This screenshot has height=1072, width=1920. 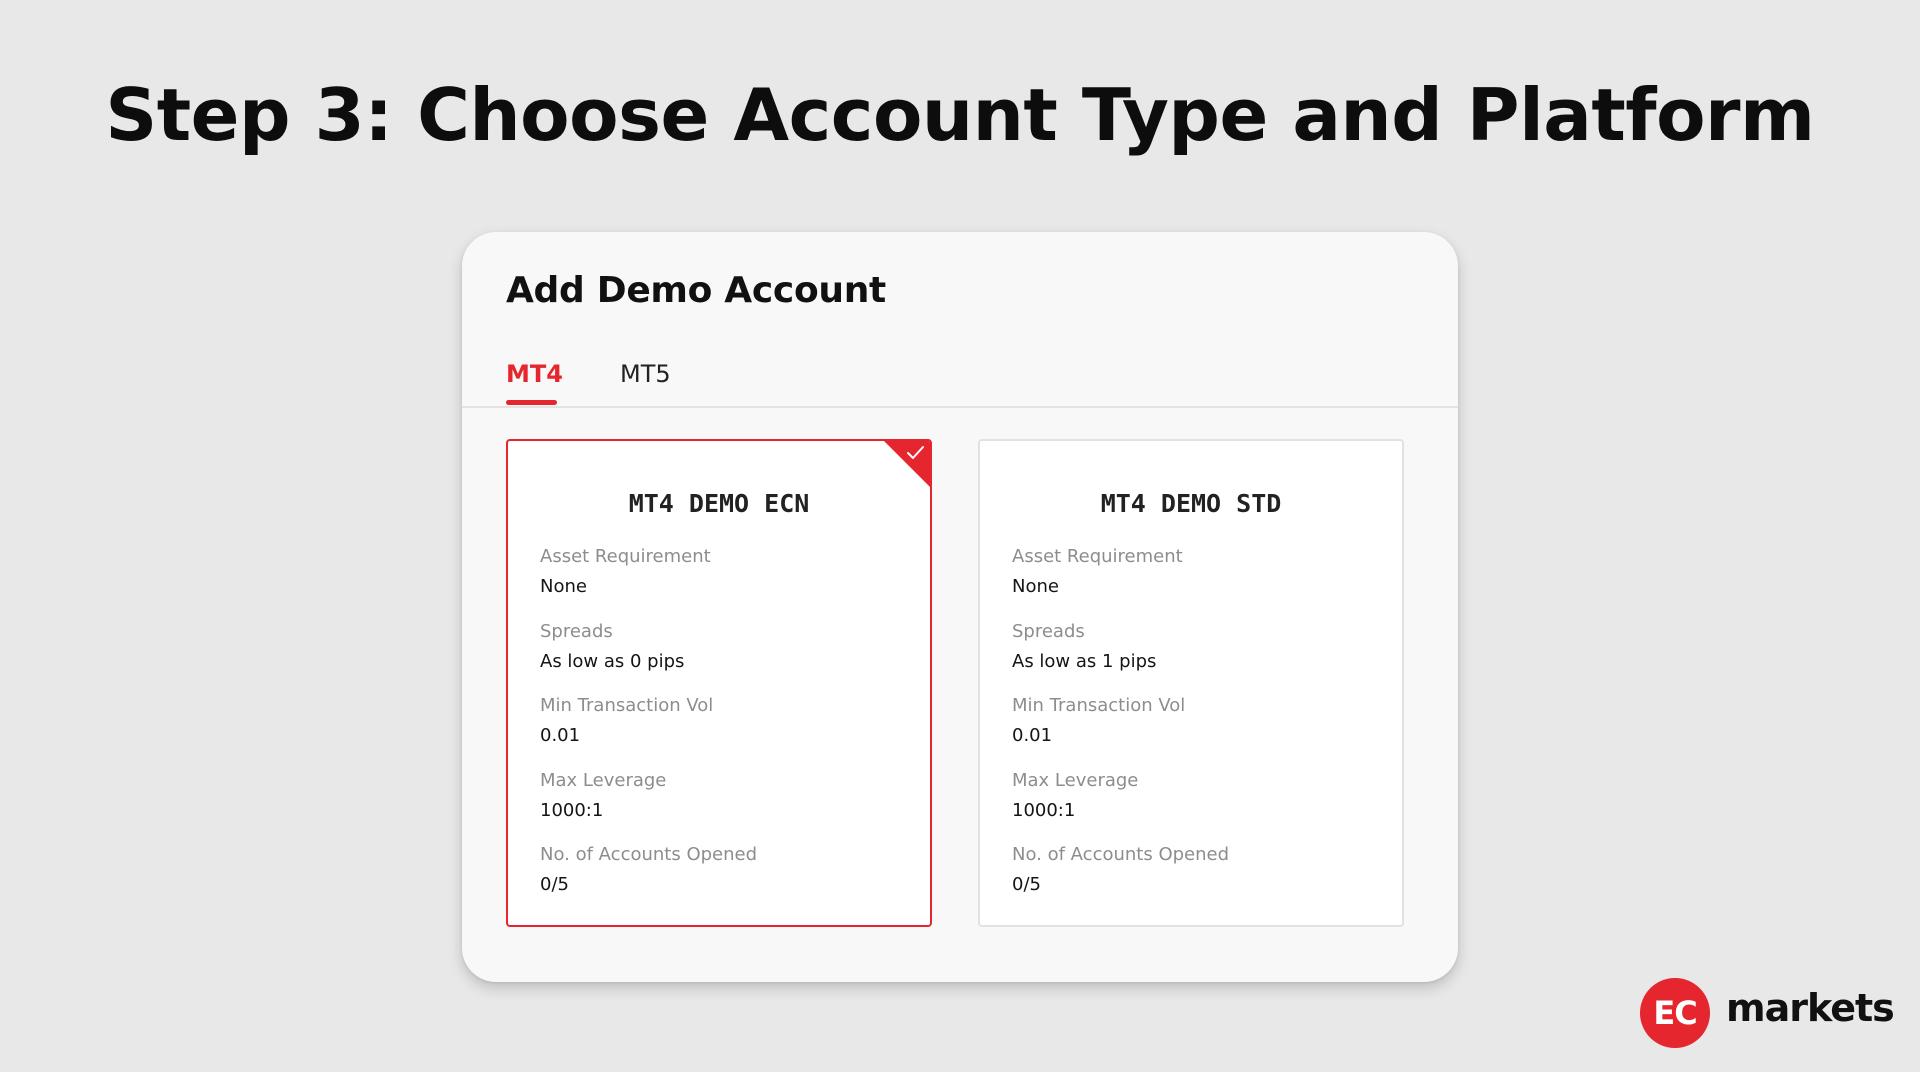 I want to click on platform-tabs: MT4 MT5, so click(x=960, y=379).